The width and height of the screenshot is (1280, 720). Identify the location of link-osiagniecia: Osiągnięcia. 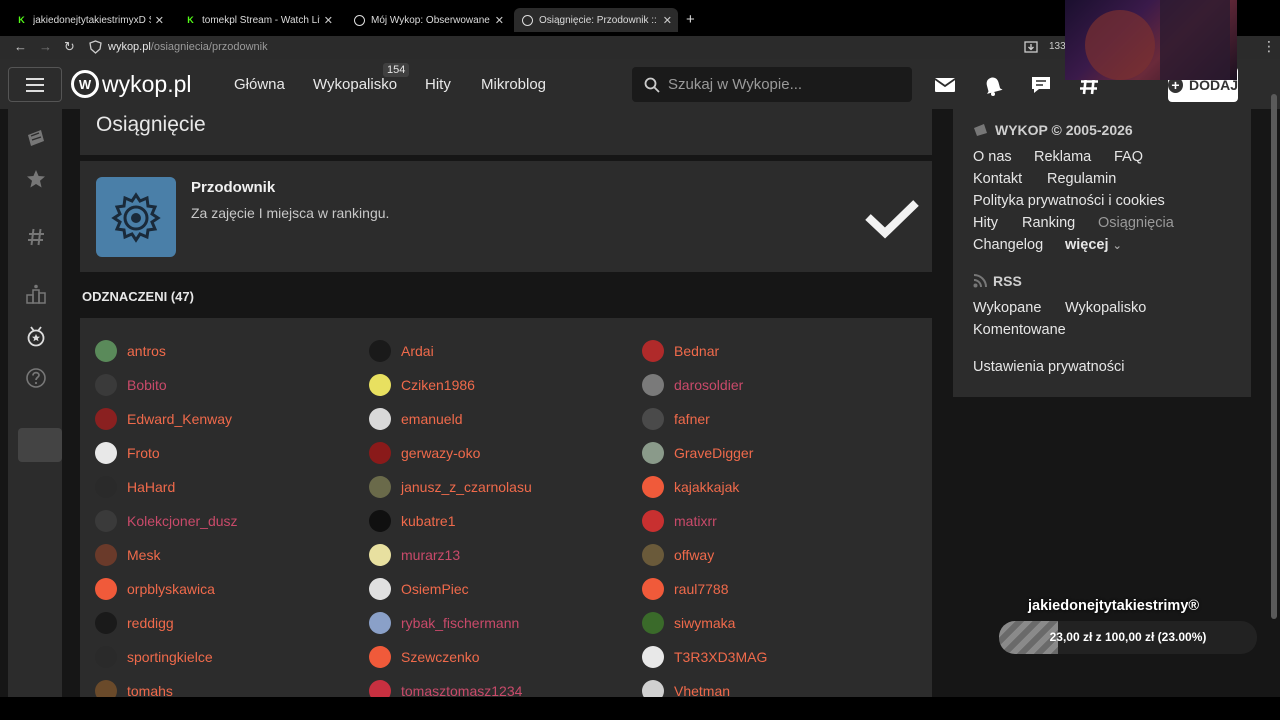
(1136, 223).